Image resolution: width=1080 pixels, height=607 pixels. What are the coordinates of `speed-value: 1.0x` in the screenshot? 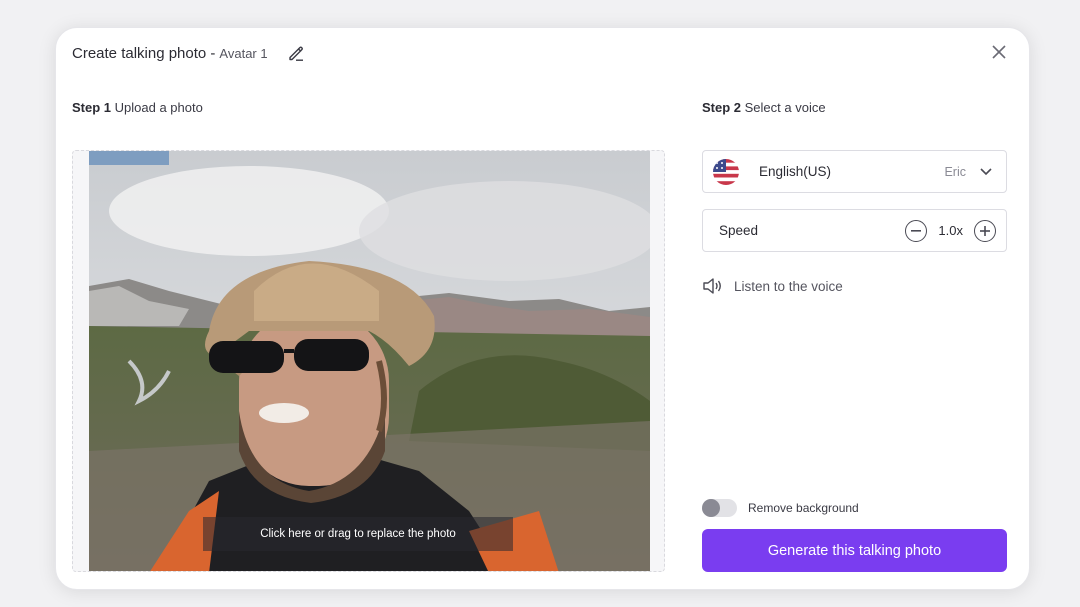 It's located at (950, 230).